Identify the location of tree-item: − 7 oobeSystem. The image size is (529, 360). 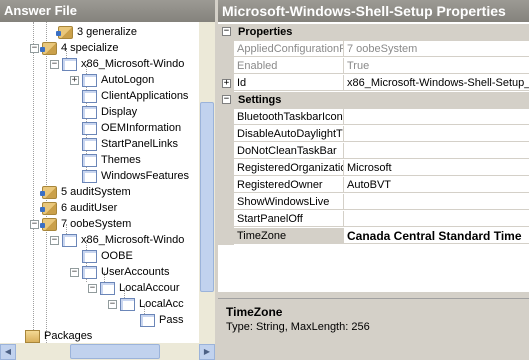
(80, 224).